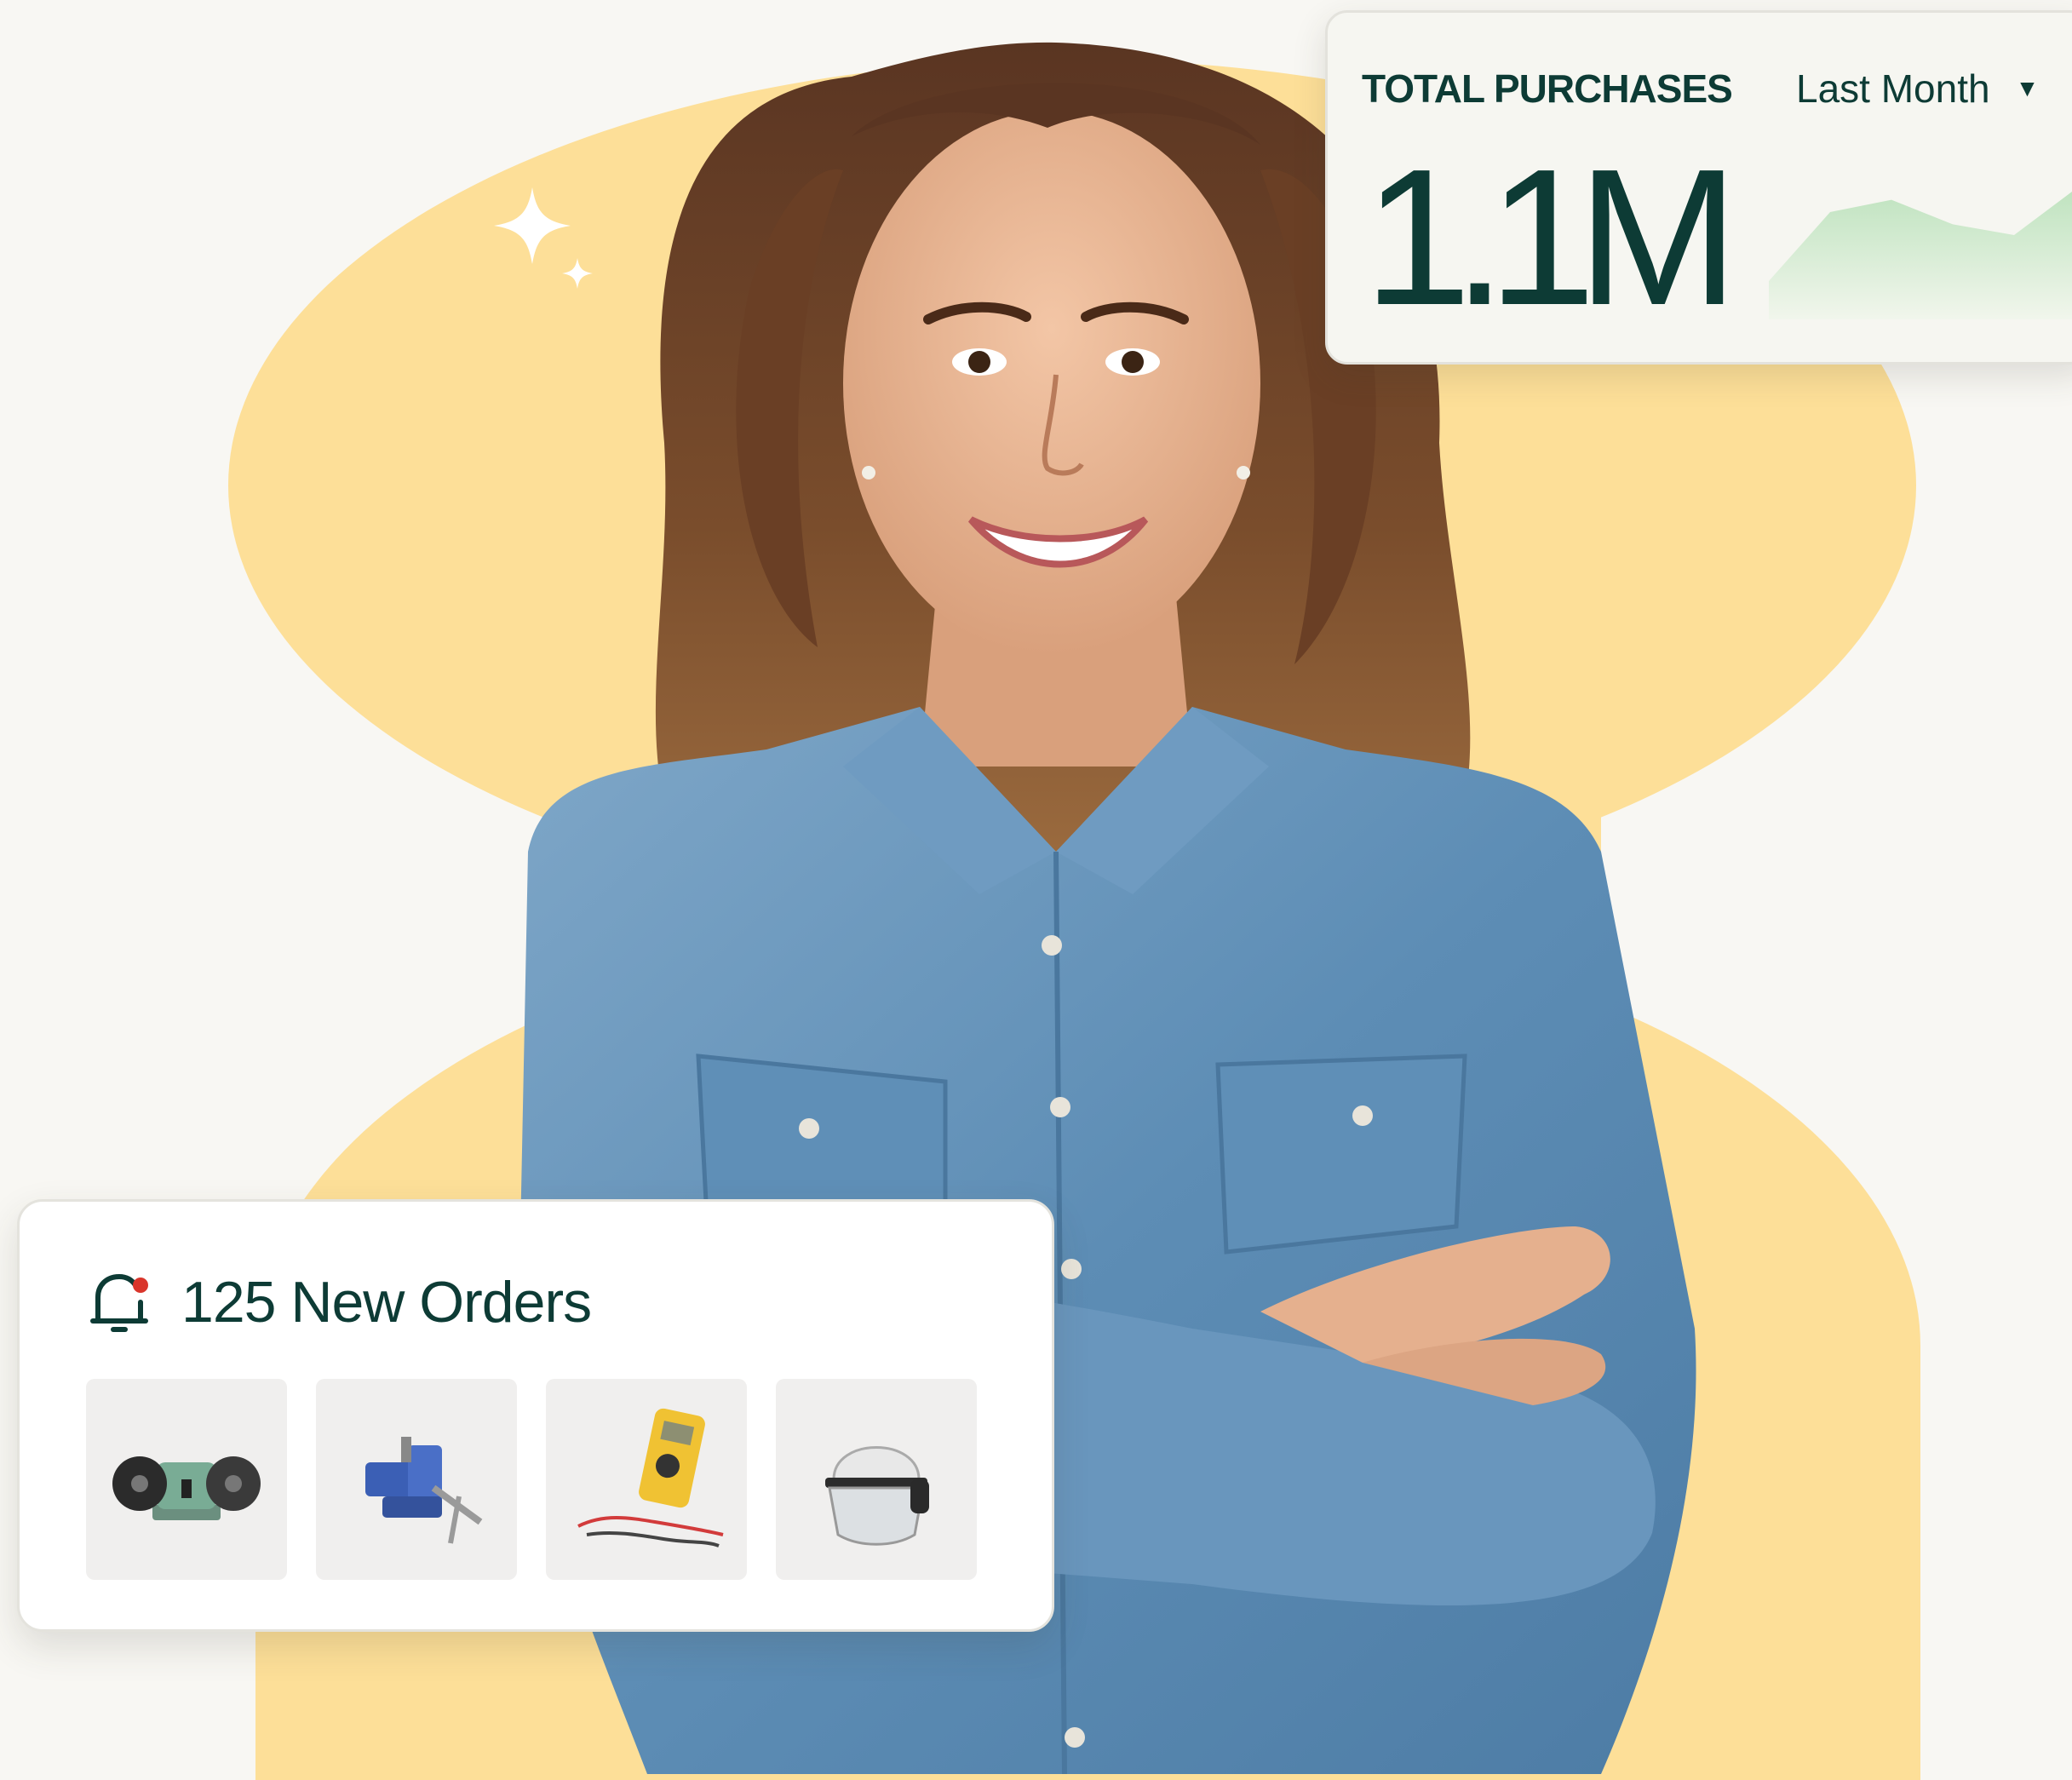 This screenshot has width=2072, height=1780. I want to click on new-orders-card: 125 New Orders, so click(535, 1416).